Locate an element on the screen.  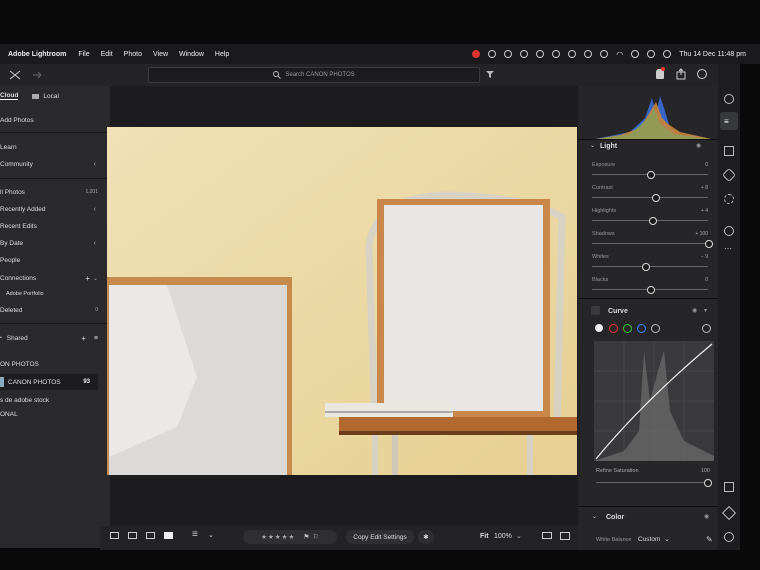
menu-edit: Edit is located at coordinates (107, 54).